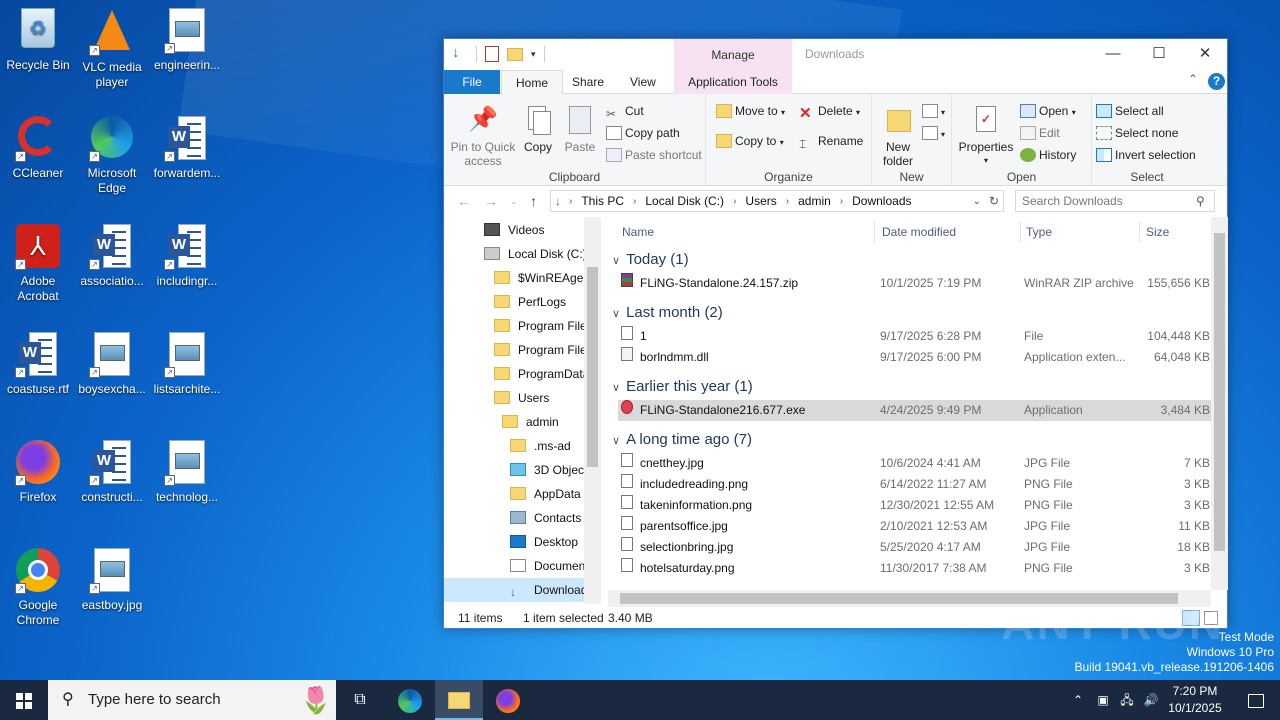  Describe the element at coordinates (907, 313) in the screenshot. I see `group-header: ∨ Last month (2)` at that location.